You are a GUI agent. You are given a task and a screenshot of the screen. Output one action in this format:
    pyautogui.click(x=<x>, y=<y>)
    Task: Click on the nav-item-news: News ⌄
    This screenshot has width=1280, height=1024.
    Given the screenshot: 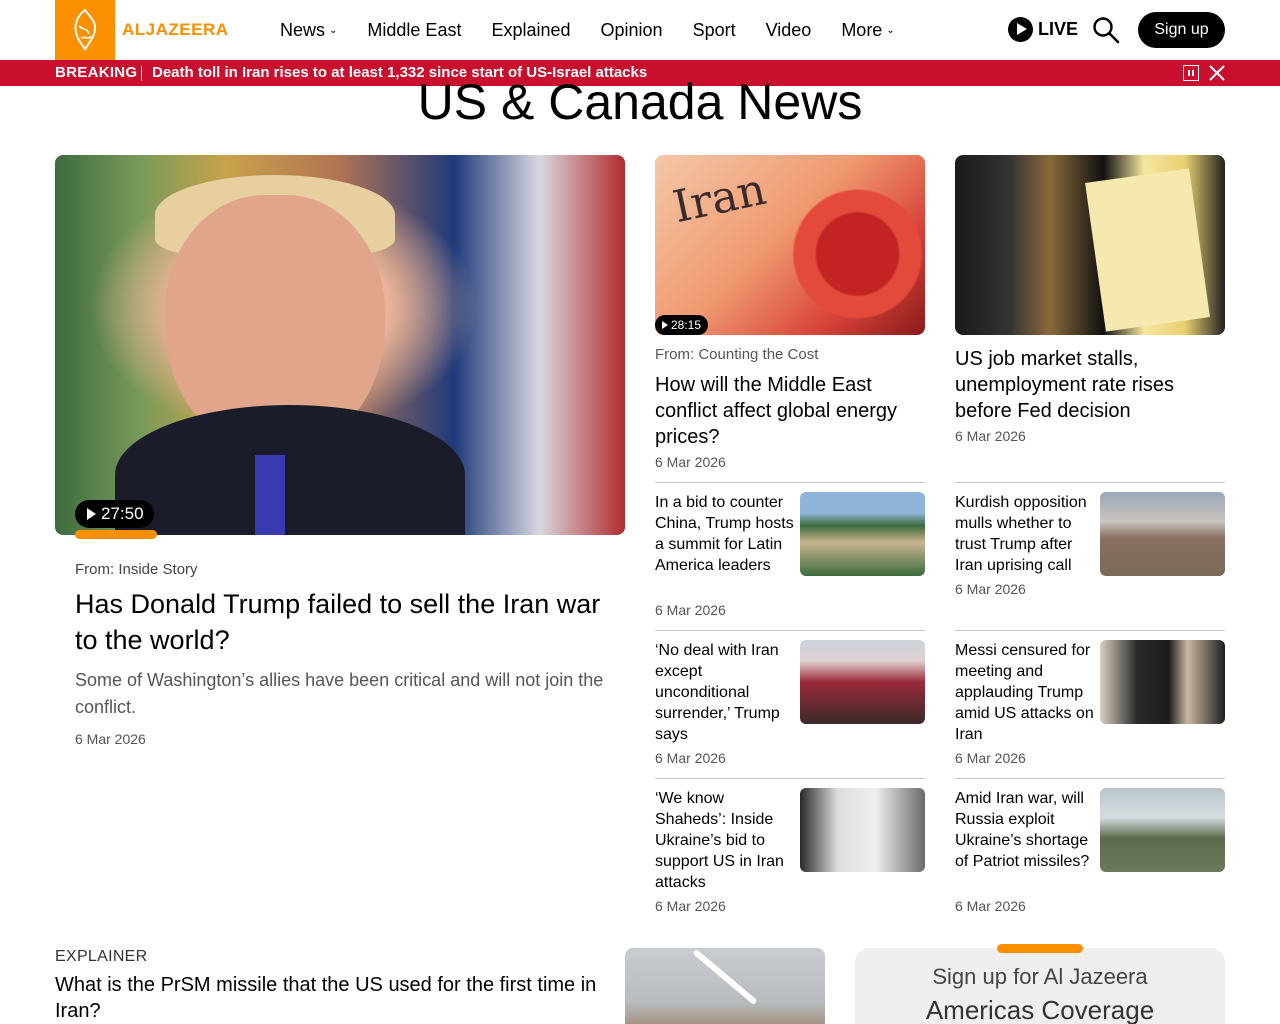 What is the action you would take?
    pyautogui.click(x=308, y=30)
    